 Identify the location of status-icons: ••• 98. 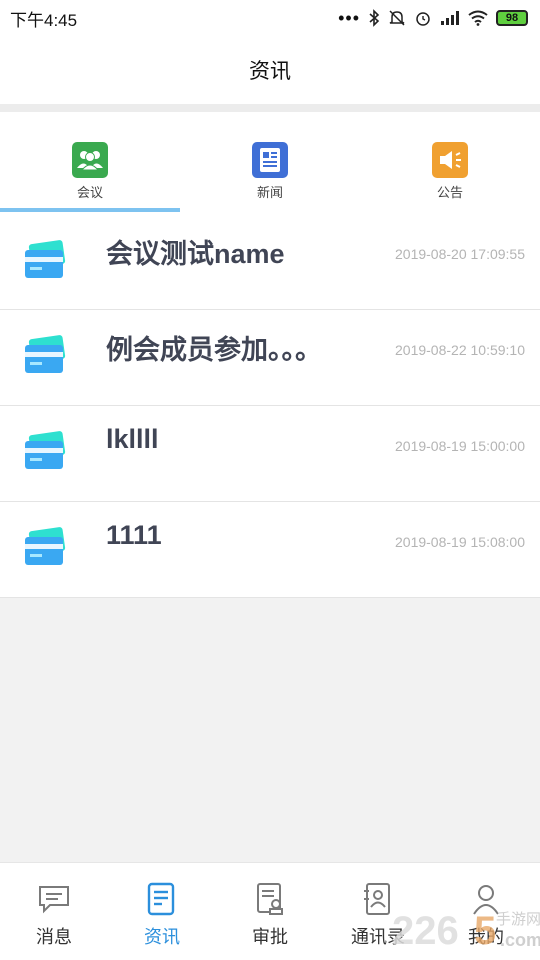
(433, 18).